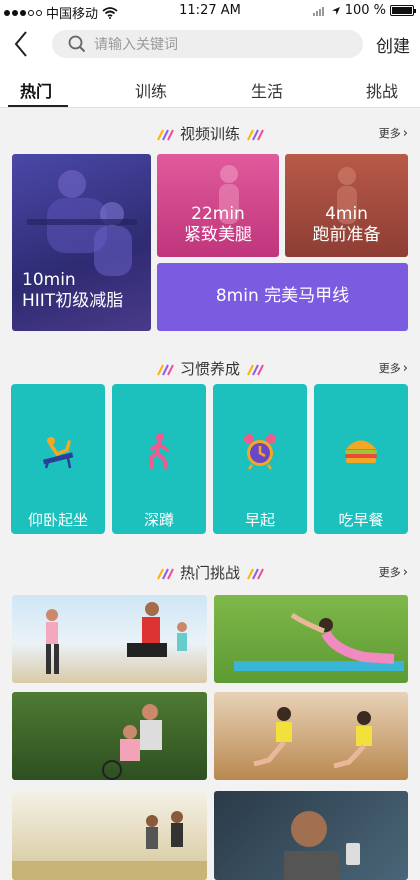  Describe the element at coordinates (259, 520) in the screenshot. I see `habit-label-early-rise: 早起` at that location.